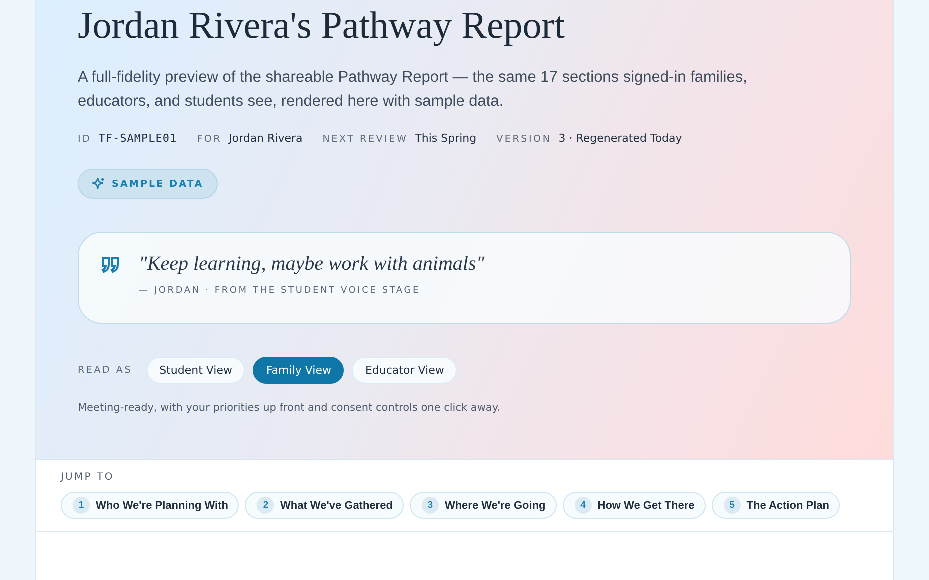  What do you see at coordinates (280, 291) in the screenshot?
I see `quote-attribution: — JORDAN · FROM THE STUDENT VOICE STAGE` at bounding box center [280, 291].